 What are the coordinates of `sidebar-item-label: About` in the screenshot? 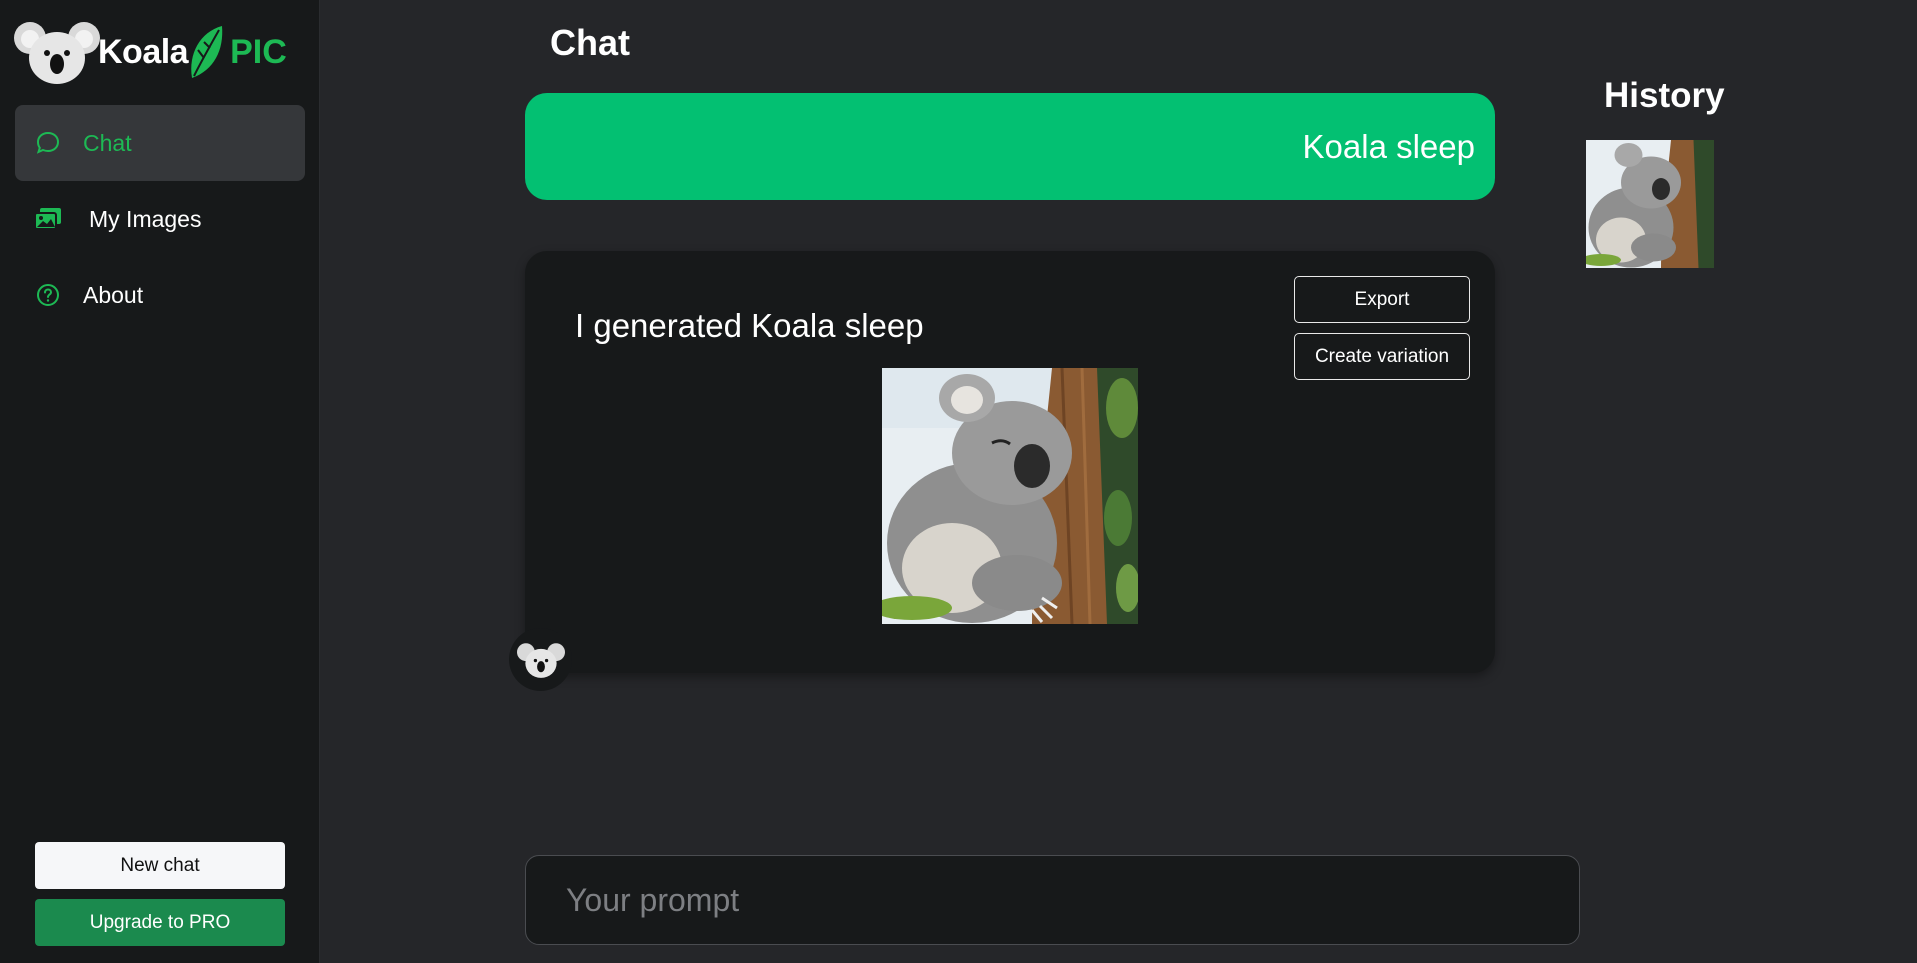 It's located at (113, 294).